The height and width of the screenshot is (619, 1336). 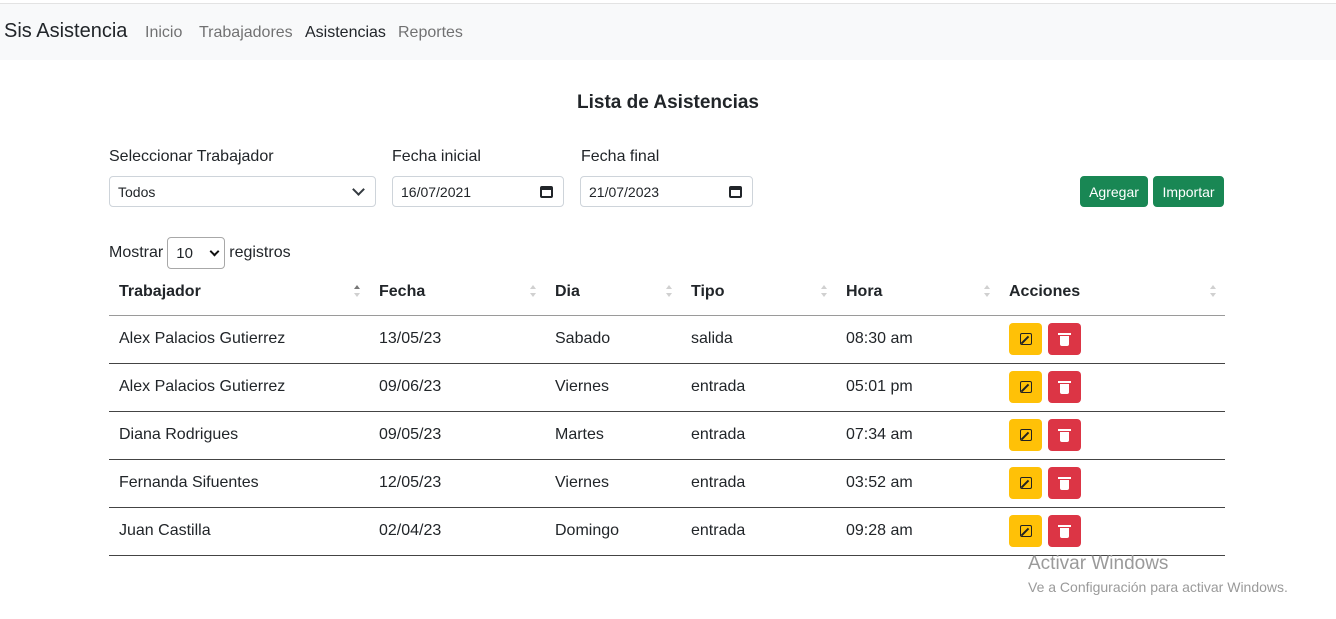 I want to click on cell-hora: 09:28 am, so click(x=917, y=531).